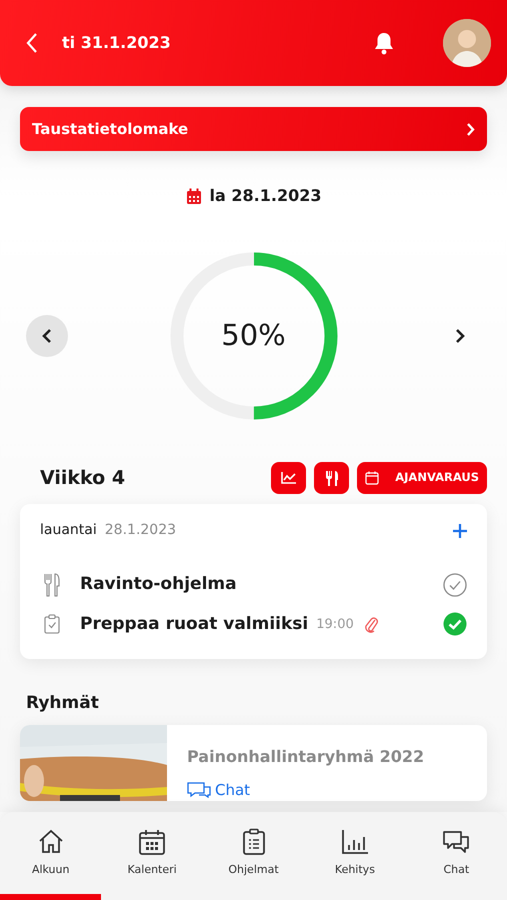  What do you see at coordinates (158, 584) in the screenshot?
I see `task-title: Ravinto-ohjelma` at bounding box center [158, 584].